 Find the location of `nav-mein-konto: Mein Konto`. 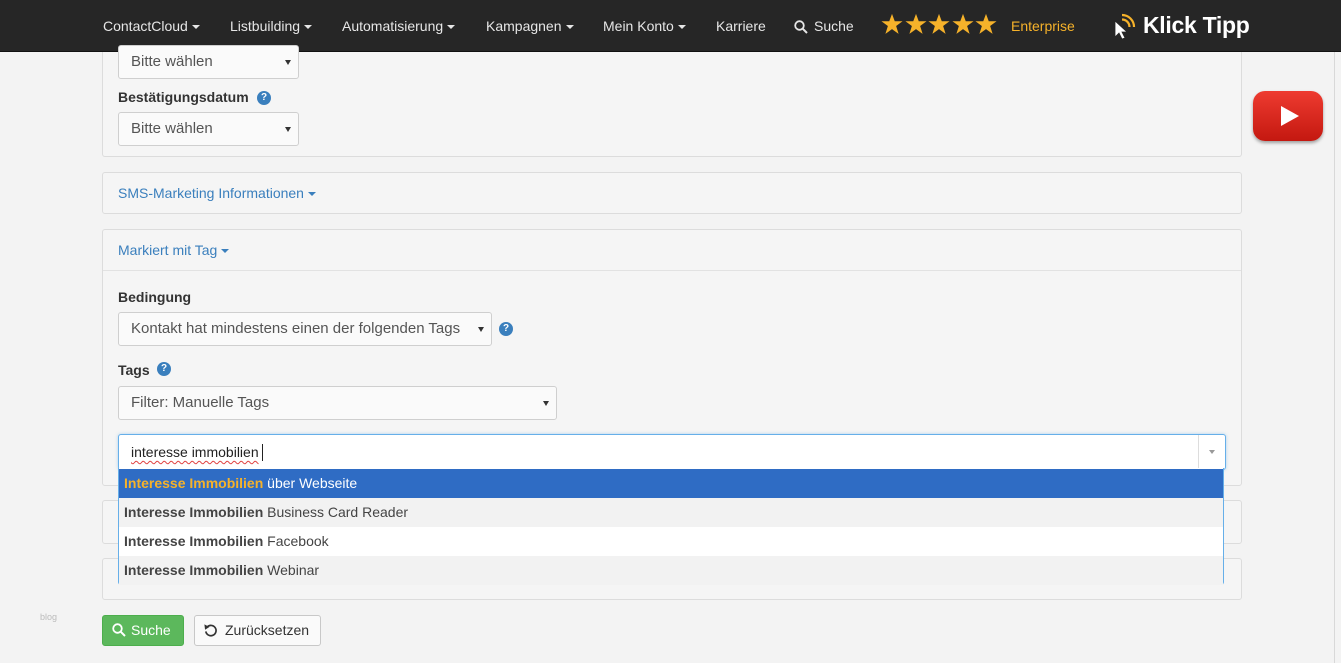

nav-mein-konto: Mein Konto is located at coordinates (644, 26).